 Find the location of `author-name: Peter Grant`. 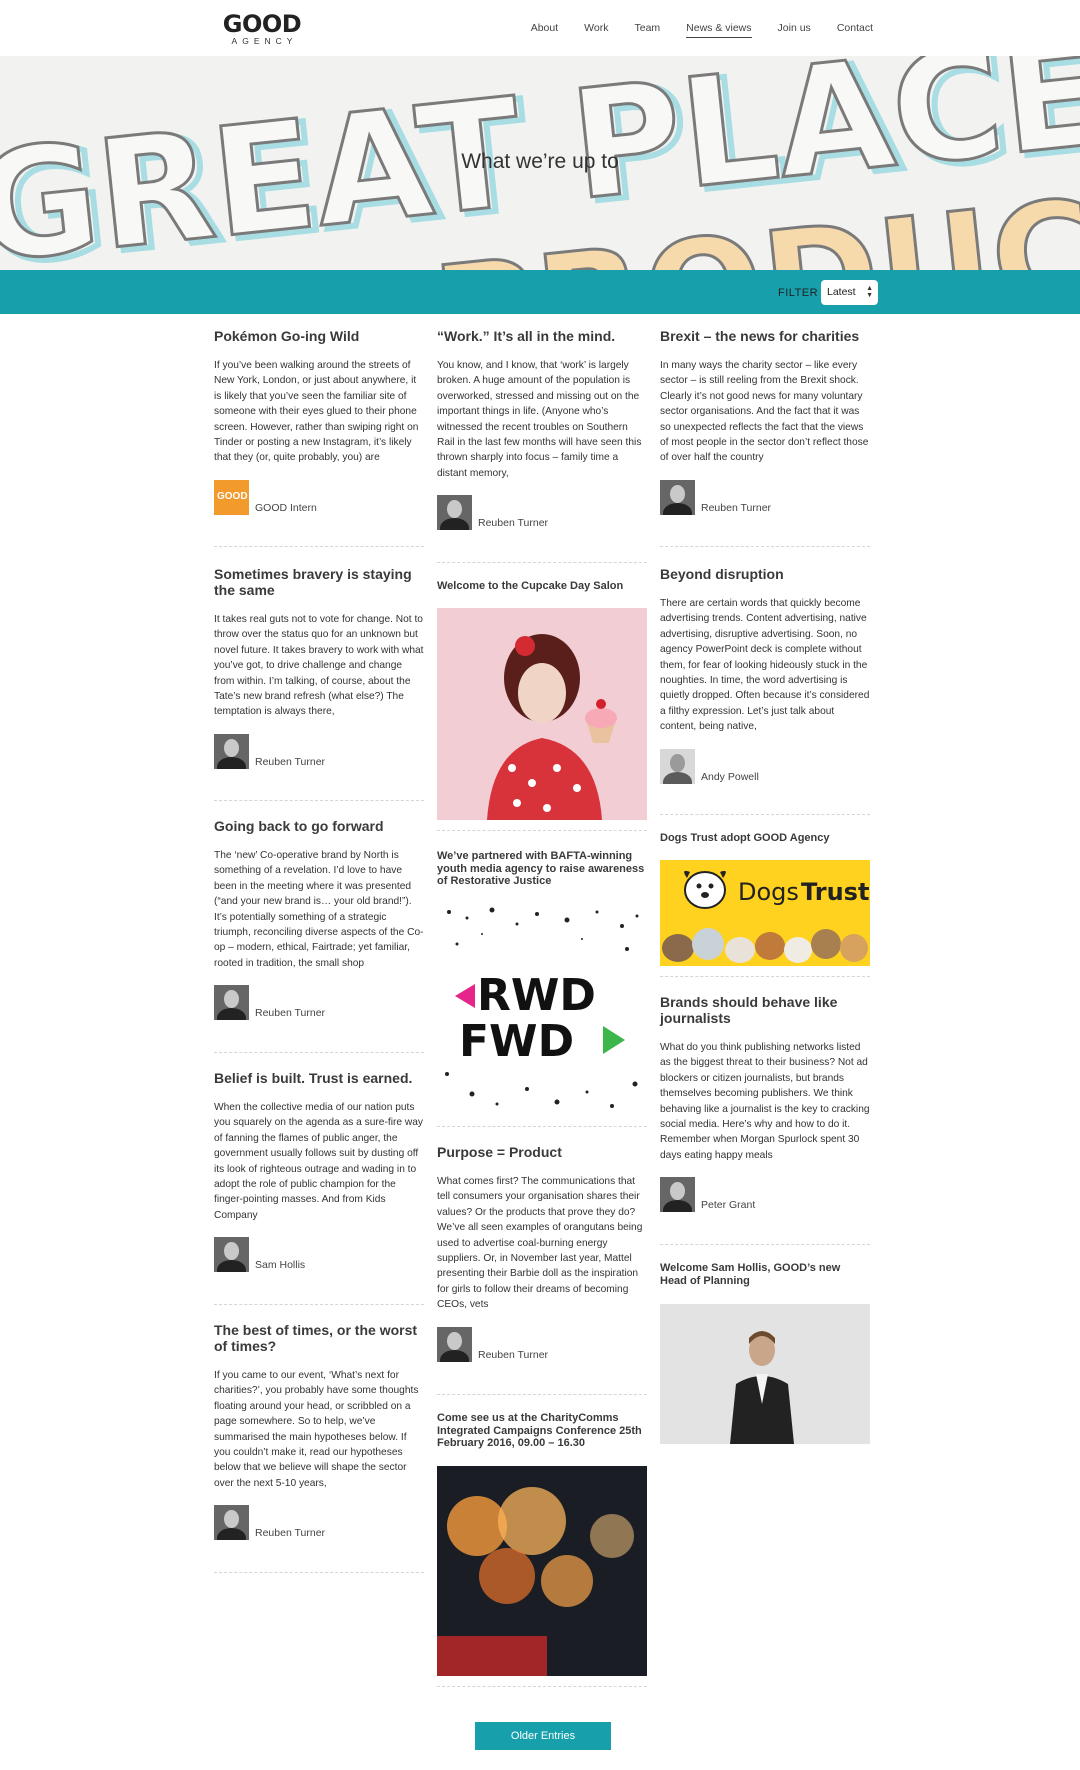

author-name: Peter Grant is located at coordinates (728, 1205).